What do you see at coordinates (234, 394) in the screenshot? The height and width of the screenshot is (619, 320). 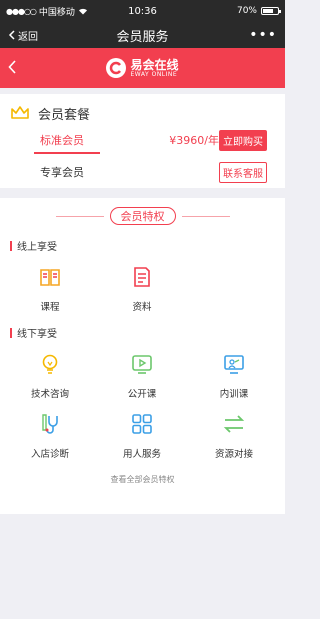 I see `benefit-label: 内训课` at bounding box center [234, 394].